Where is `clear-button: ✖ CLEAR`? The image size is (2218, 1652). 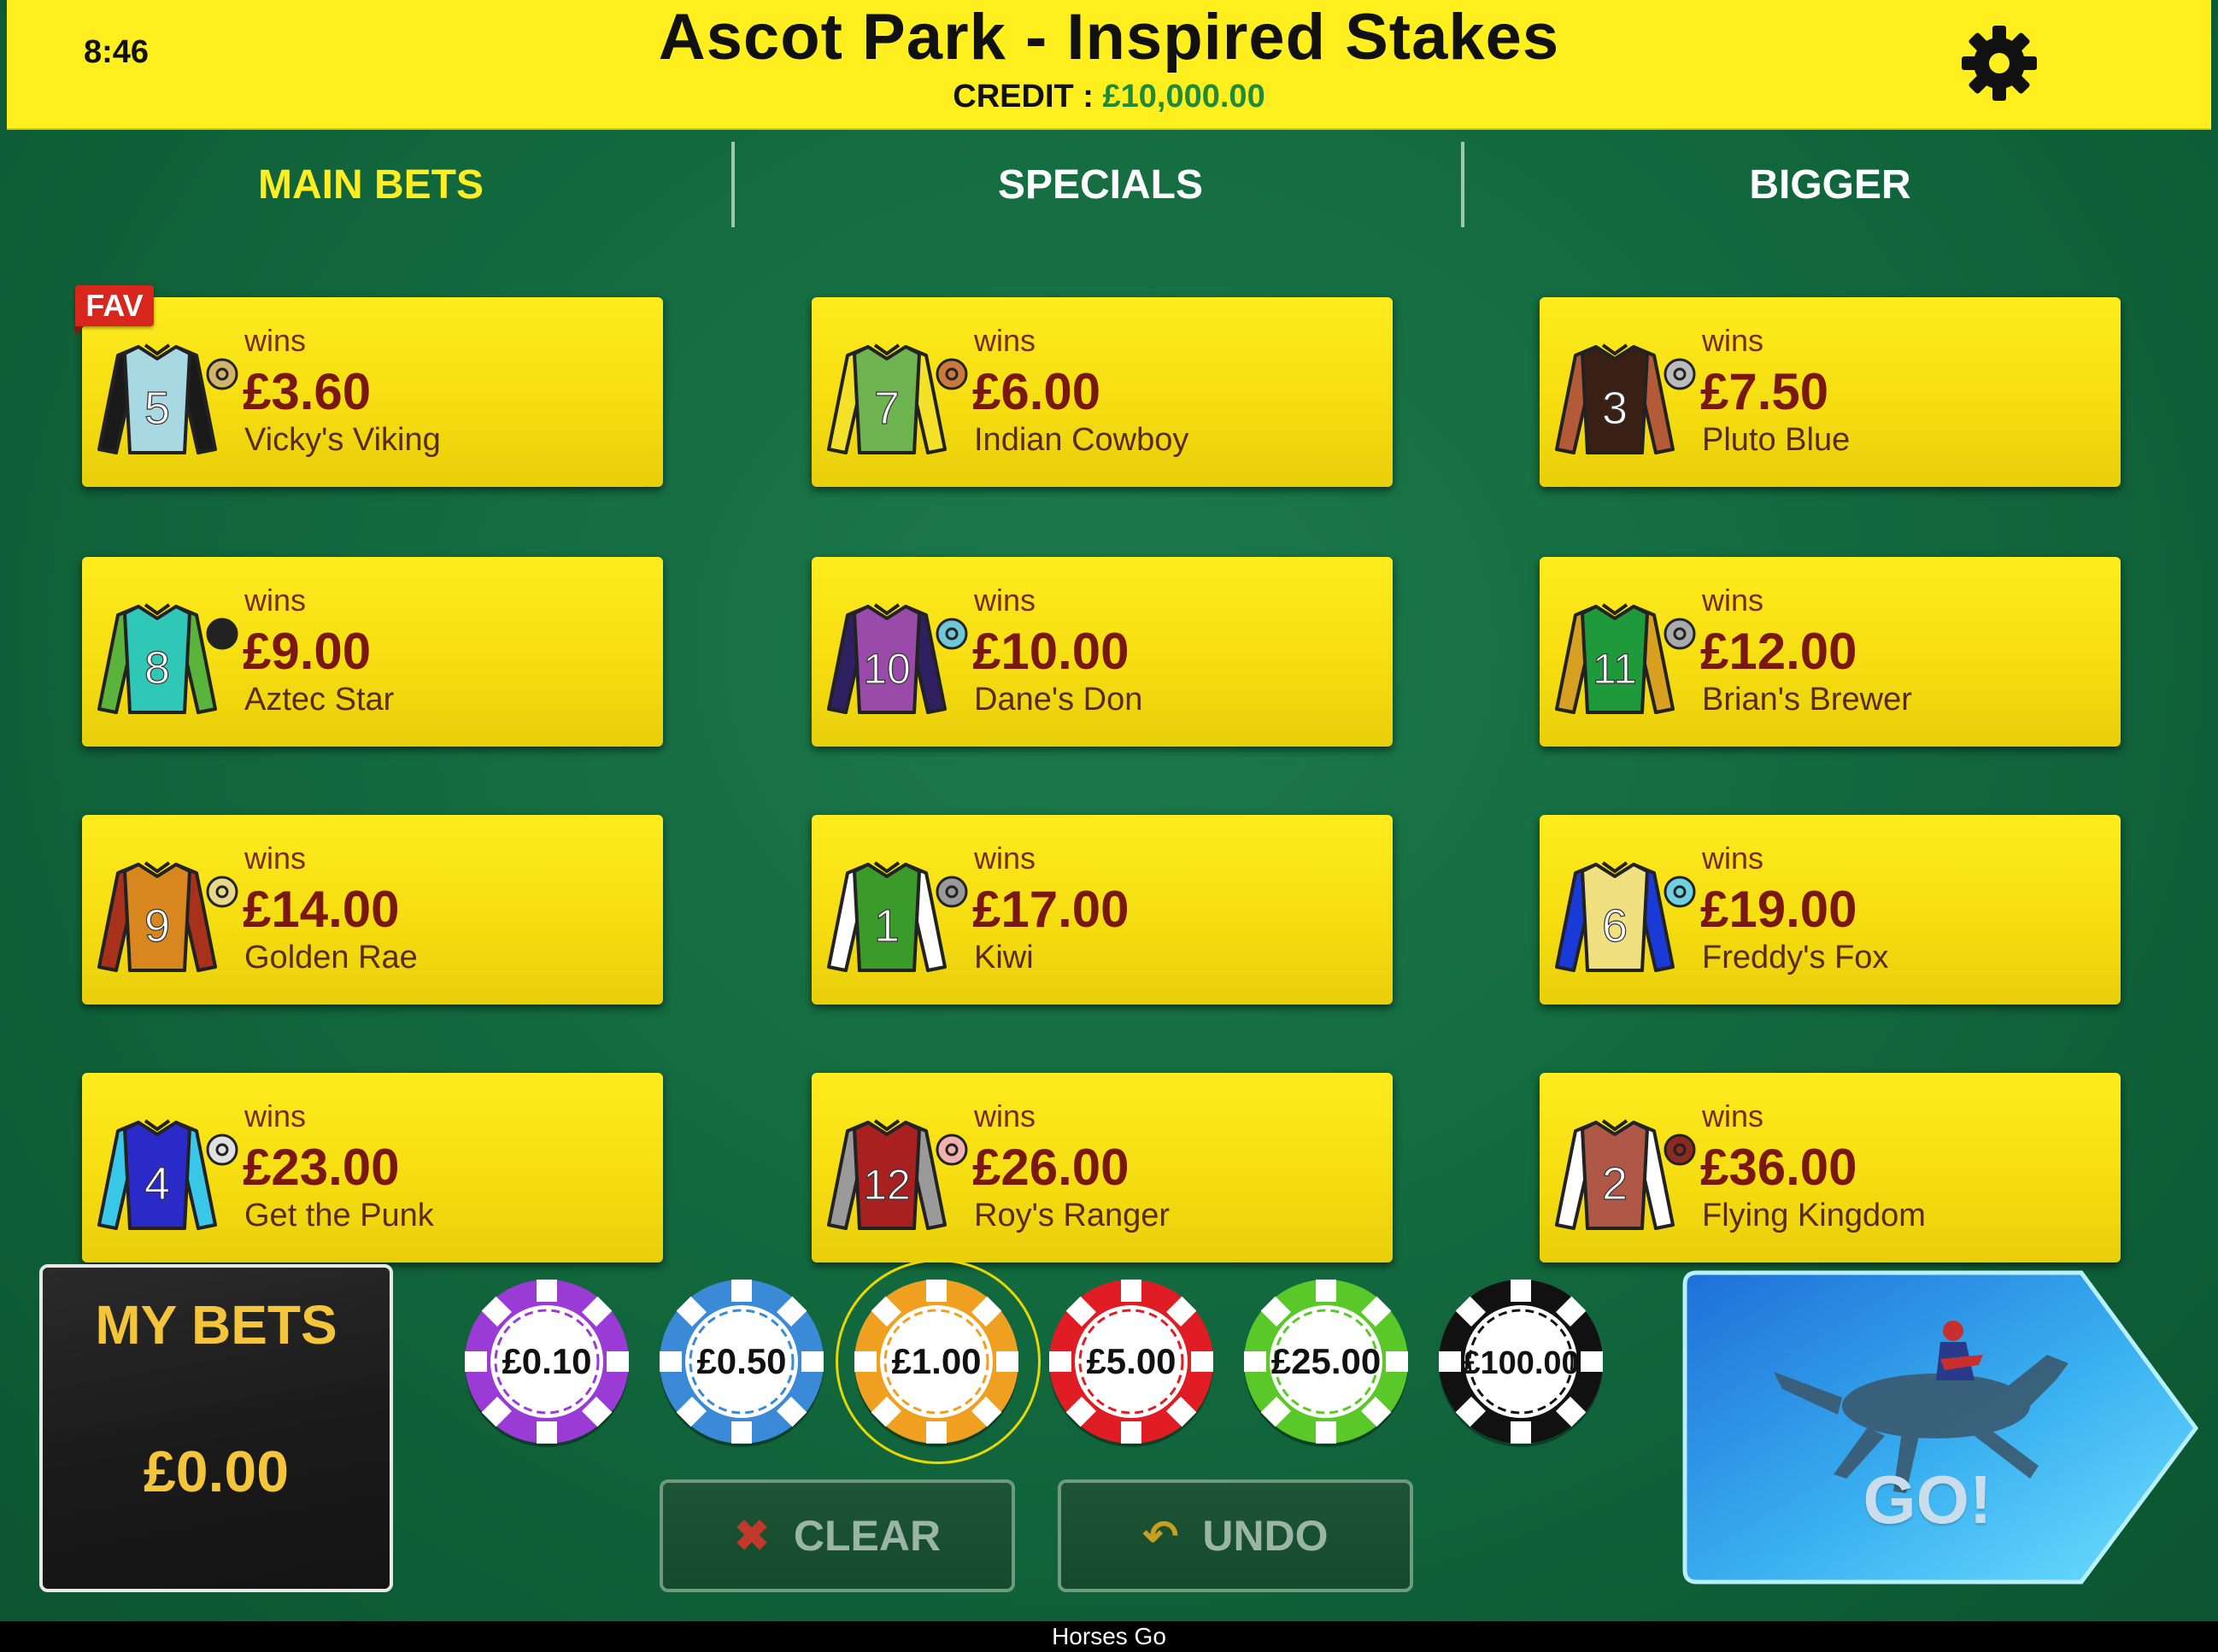 clear-button: ✖ CLEAR is located at coordinates (837, 1535).